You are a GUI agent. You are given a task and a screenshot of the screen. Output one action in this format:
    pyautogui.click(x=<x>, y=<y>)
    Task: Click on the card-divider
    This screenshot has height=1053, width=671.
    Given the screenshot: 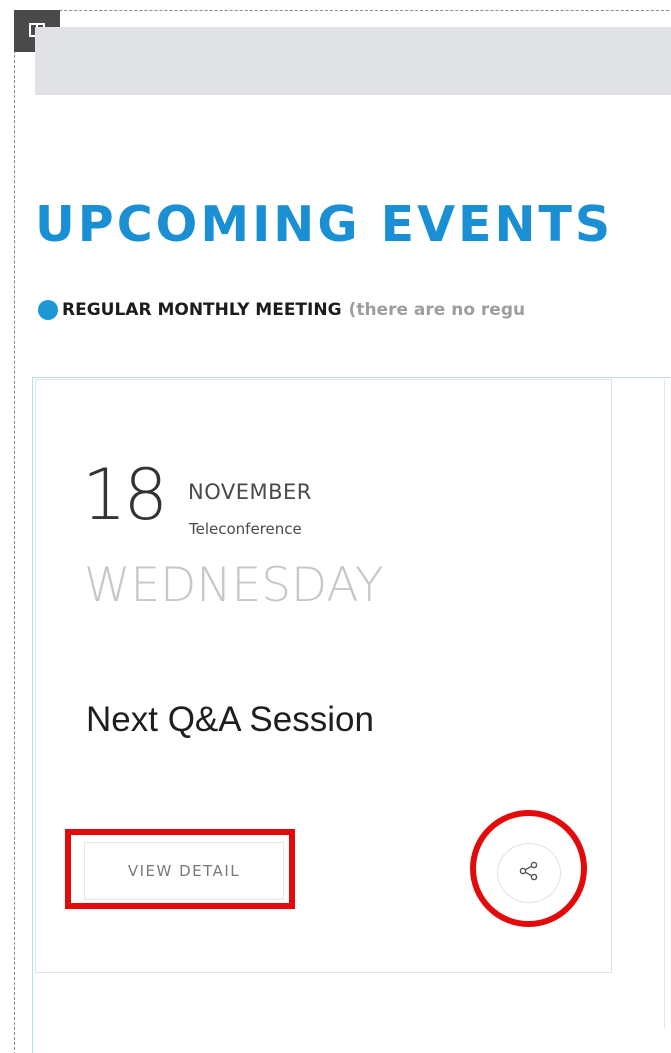 What is the action you would take?
    pyautogui.click(x=664, y=704)
    